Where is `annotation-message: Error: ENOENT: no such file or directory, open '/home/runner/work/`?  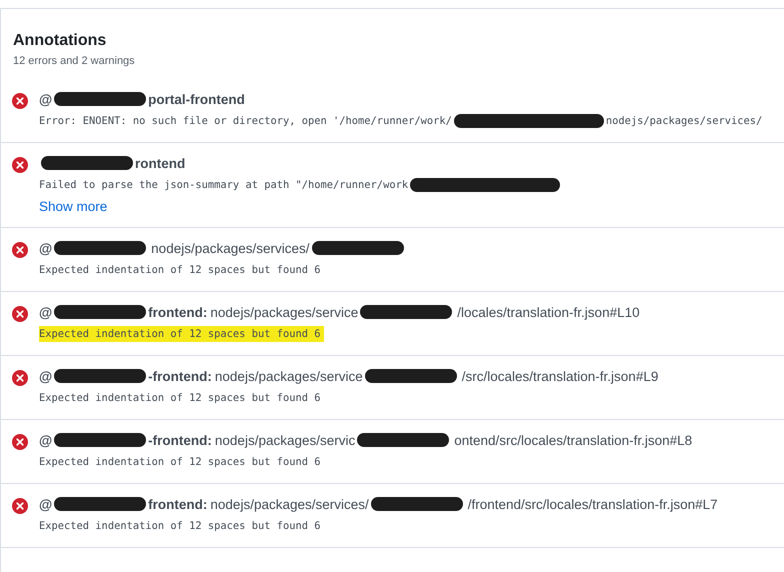 annotation-message: Error: ENOENT: no such file or directory, open '/home/runner/work/ is located at coordinates (245, 121).